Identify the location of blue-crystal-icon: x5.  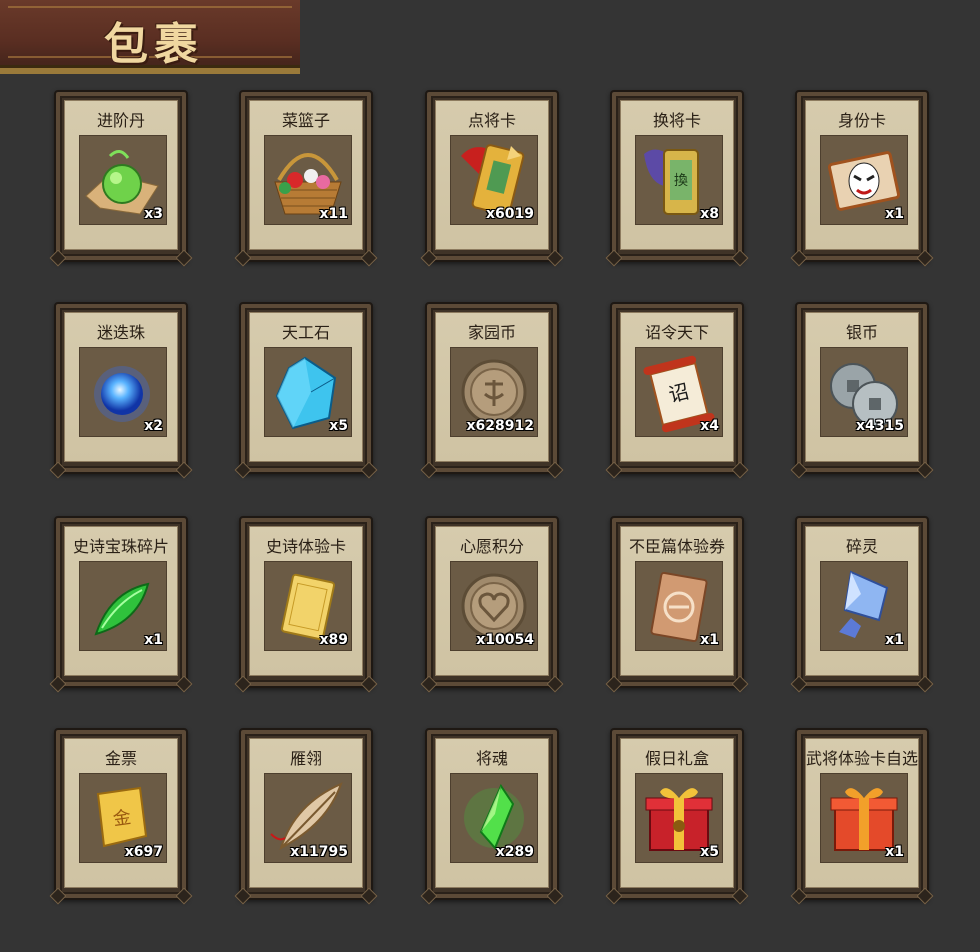
(308, 392).